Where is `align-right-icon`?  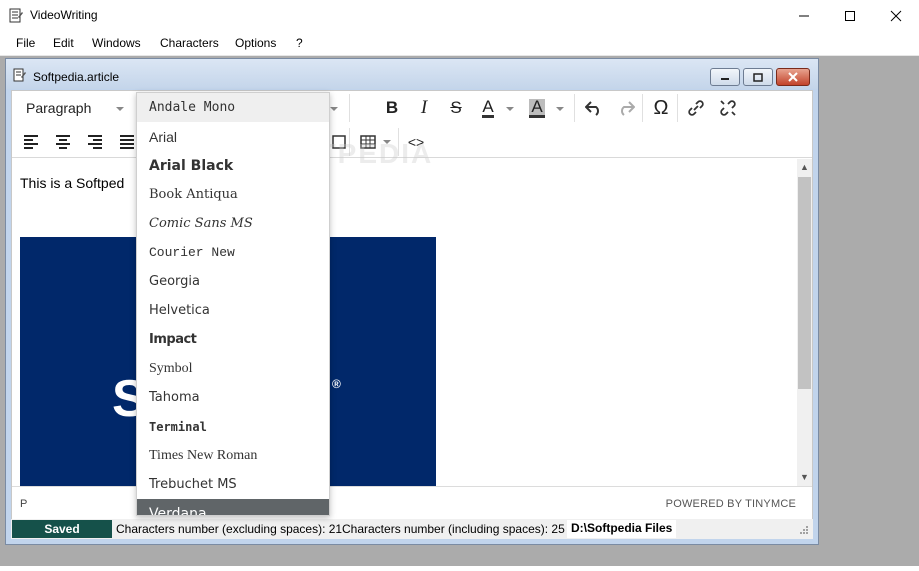 align-right-icon is located at coordinates (95, 142).